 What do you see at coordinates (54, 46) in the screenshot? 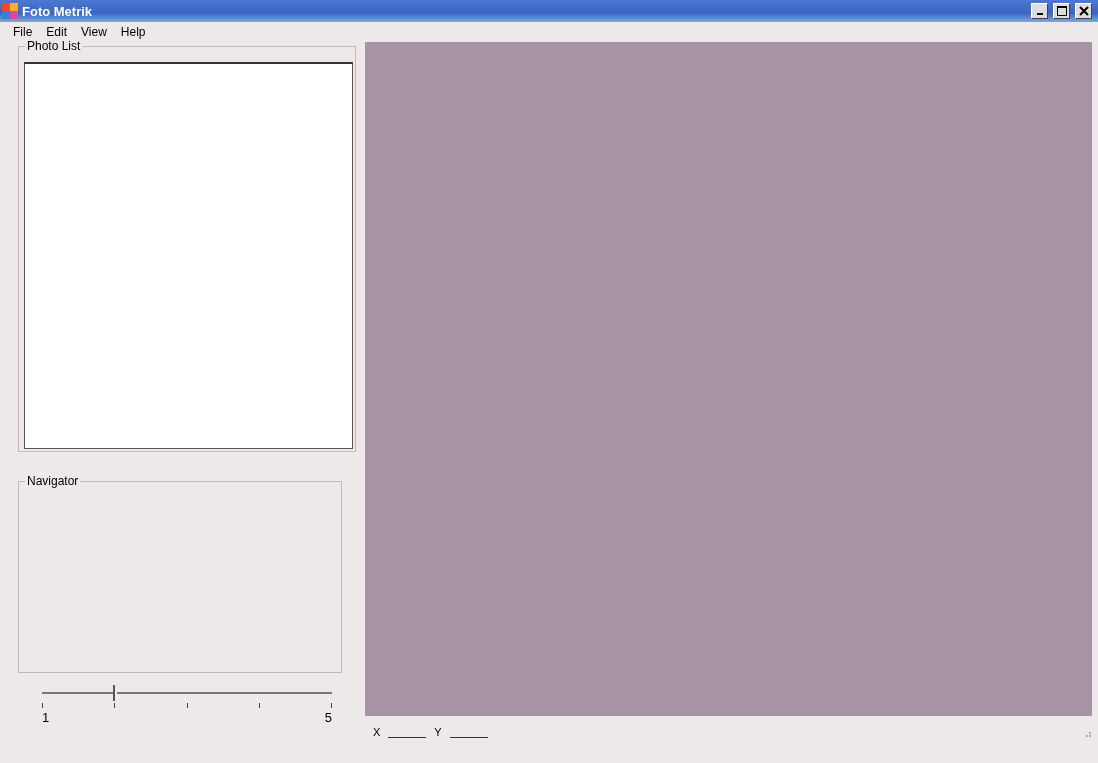
I see `group-title: Photo List` at bounding box center [54, 46].